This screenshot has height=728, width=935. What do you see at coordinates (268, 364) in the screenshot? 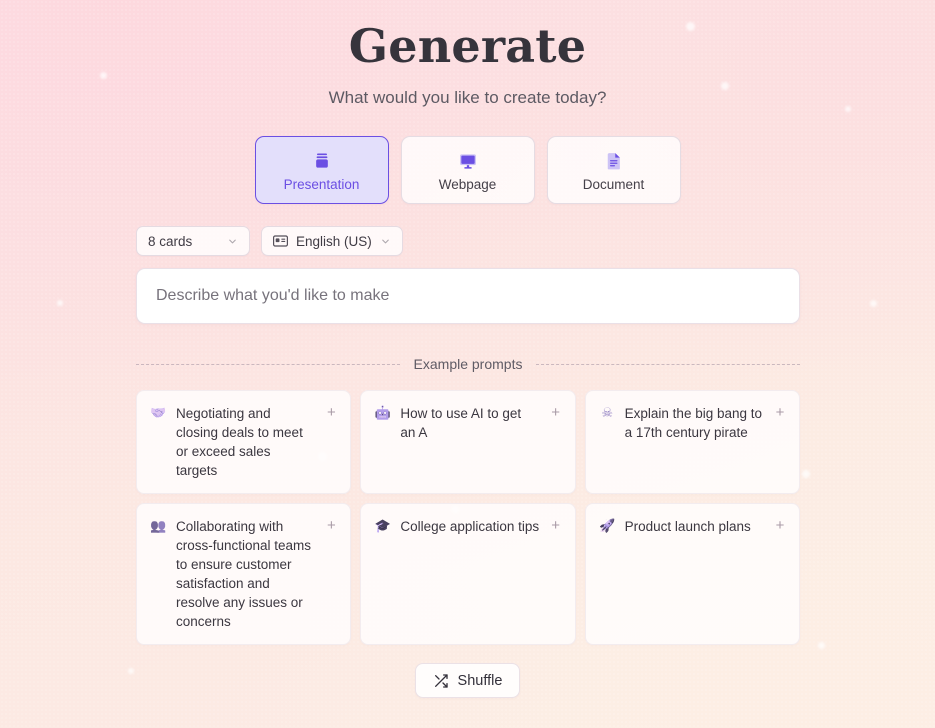
I see `divider-line-left` at bounding box center [268, 364].